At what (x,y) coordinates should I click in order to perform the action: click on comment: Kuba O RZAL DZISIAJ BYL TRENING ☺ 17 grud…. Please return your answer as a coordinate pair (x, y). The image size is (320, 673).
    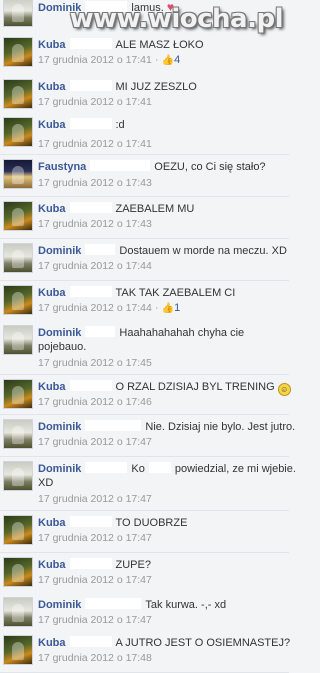
    Looking at the image, I should click on (145, 395).